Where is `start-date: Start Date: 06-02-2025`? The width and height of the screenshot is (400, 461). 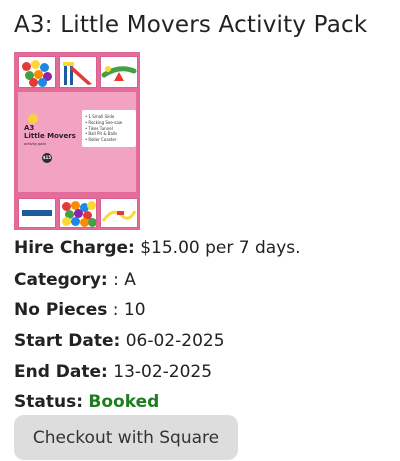 start-date: Start Date: 06-02-2025 is located at coordinates (199, 341).